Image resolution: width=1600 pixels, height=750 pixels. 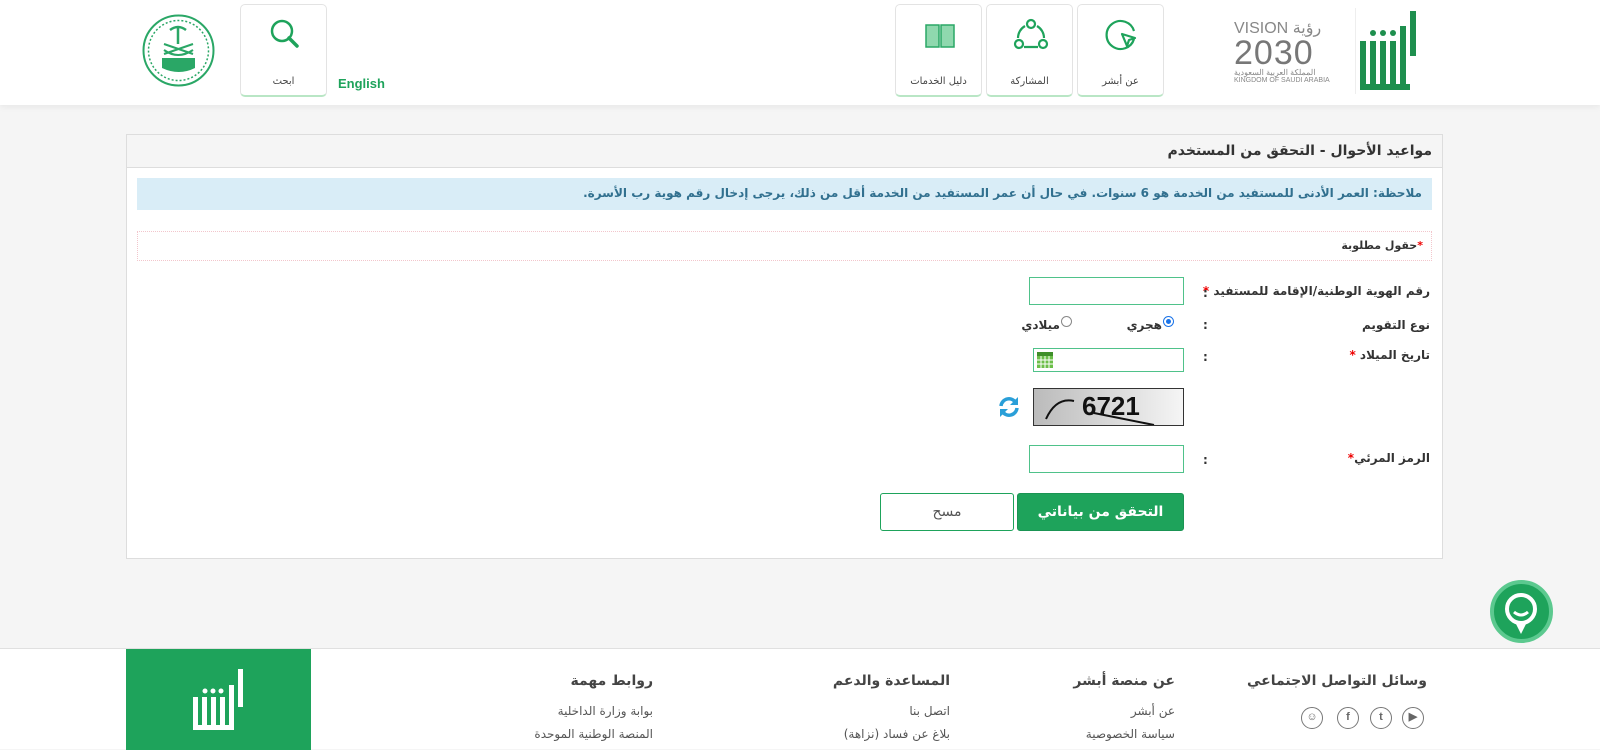 I want to click on nav-services-guide: دليل الخدمات, so click(x=938, y=50).